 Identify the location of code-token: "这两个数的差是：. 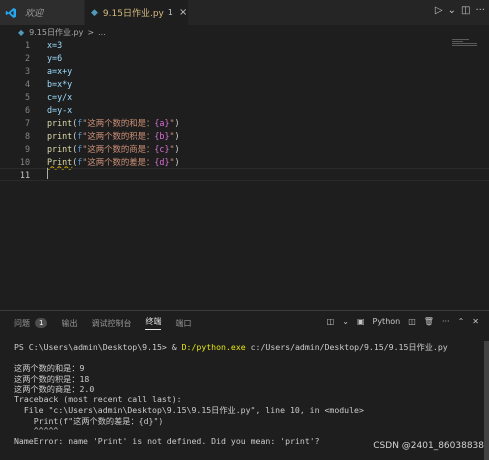
(118, 161).